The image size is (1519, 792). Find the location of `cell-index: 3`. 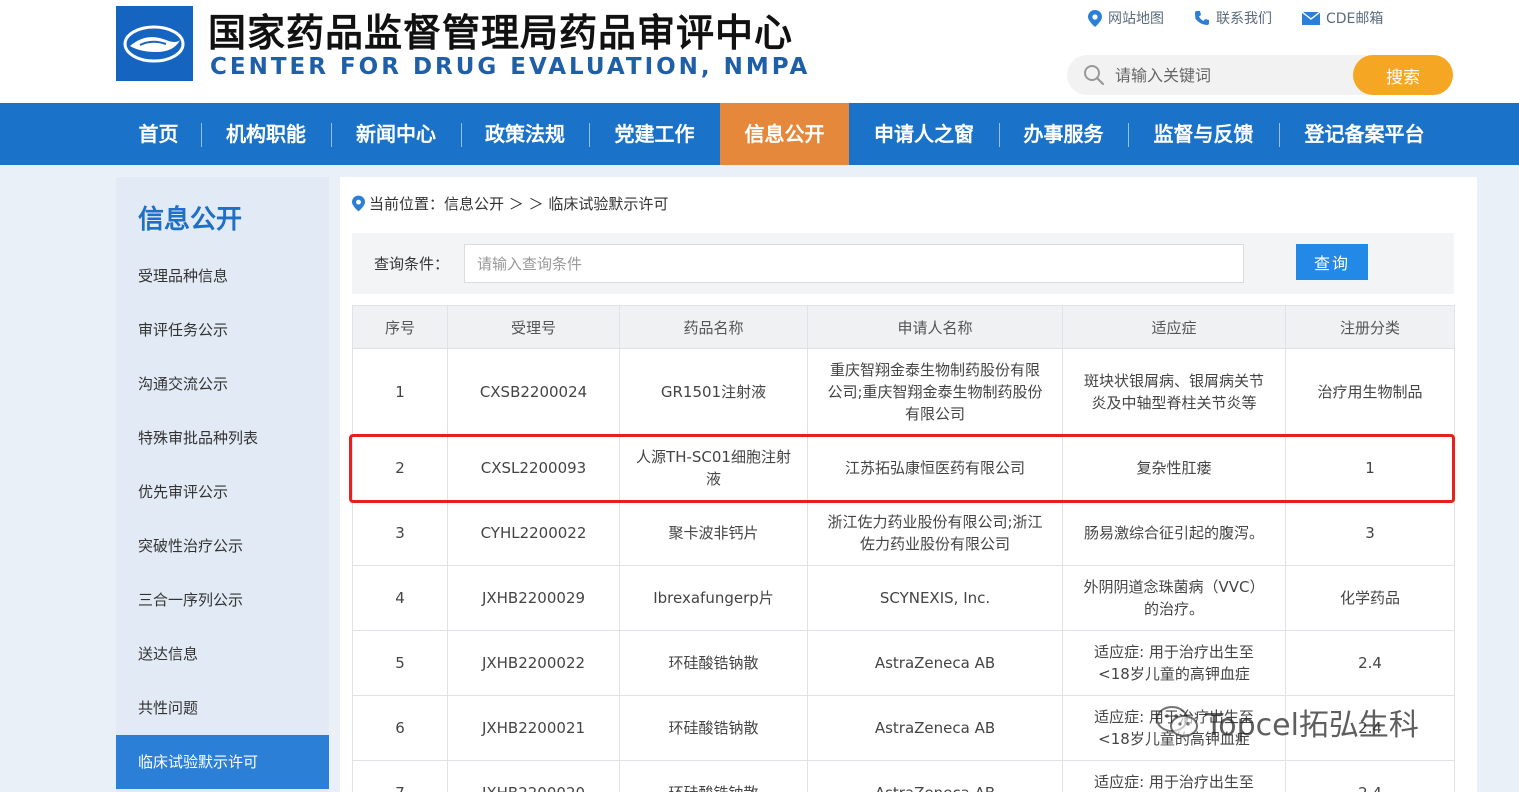

cell-index: 3 is located at coordinates (400, 533).